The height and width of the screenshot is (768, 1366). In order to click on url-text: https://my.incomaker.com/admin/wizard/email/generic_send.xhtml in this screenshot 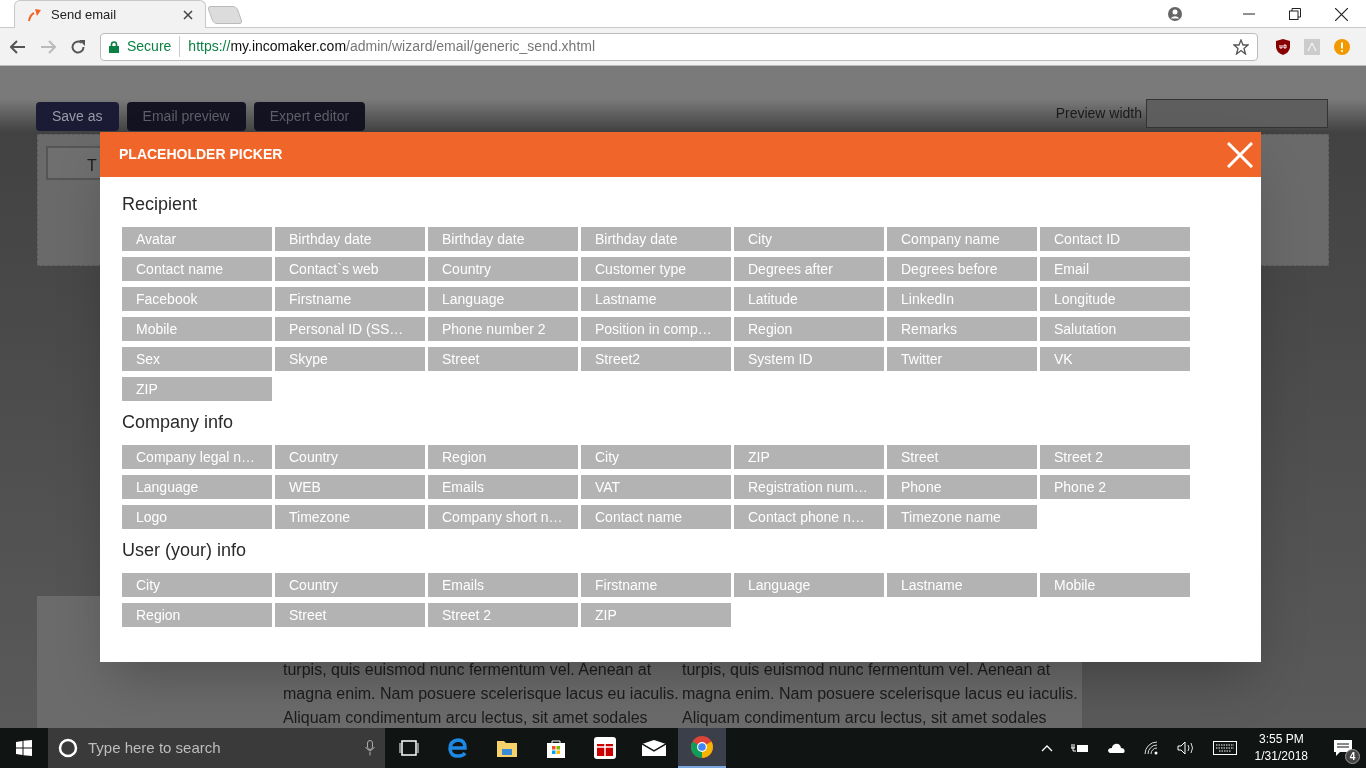, I will do `click(392, 46)`.